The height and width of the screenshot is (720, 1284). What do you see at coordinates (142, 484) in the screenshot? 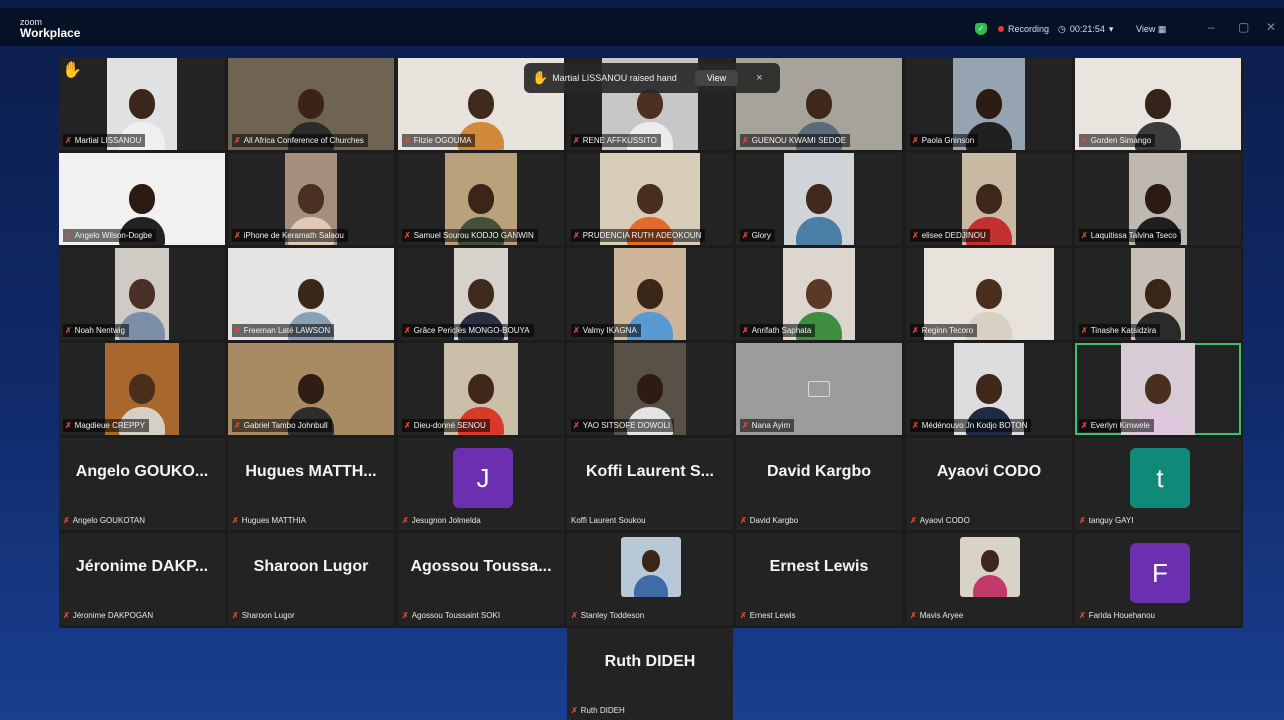
I see `participant-tile: Angelo GOUKO... ✗ Angelo GOUKOTAN` at bounding box center [142, 484].